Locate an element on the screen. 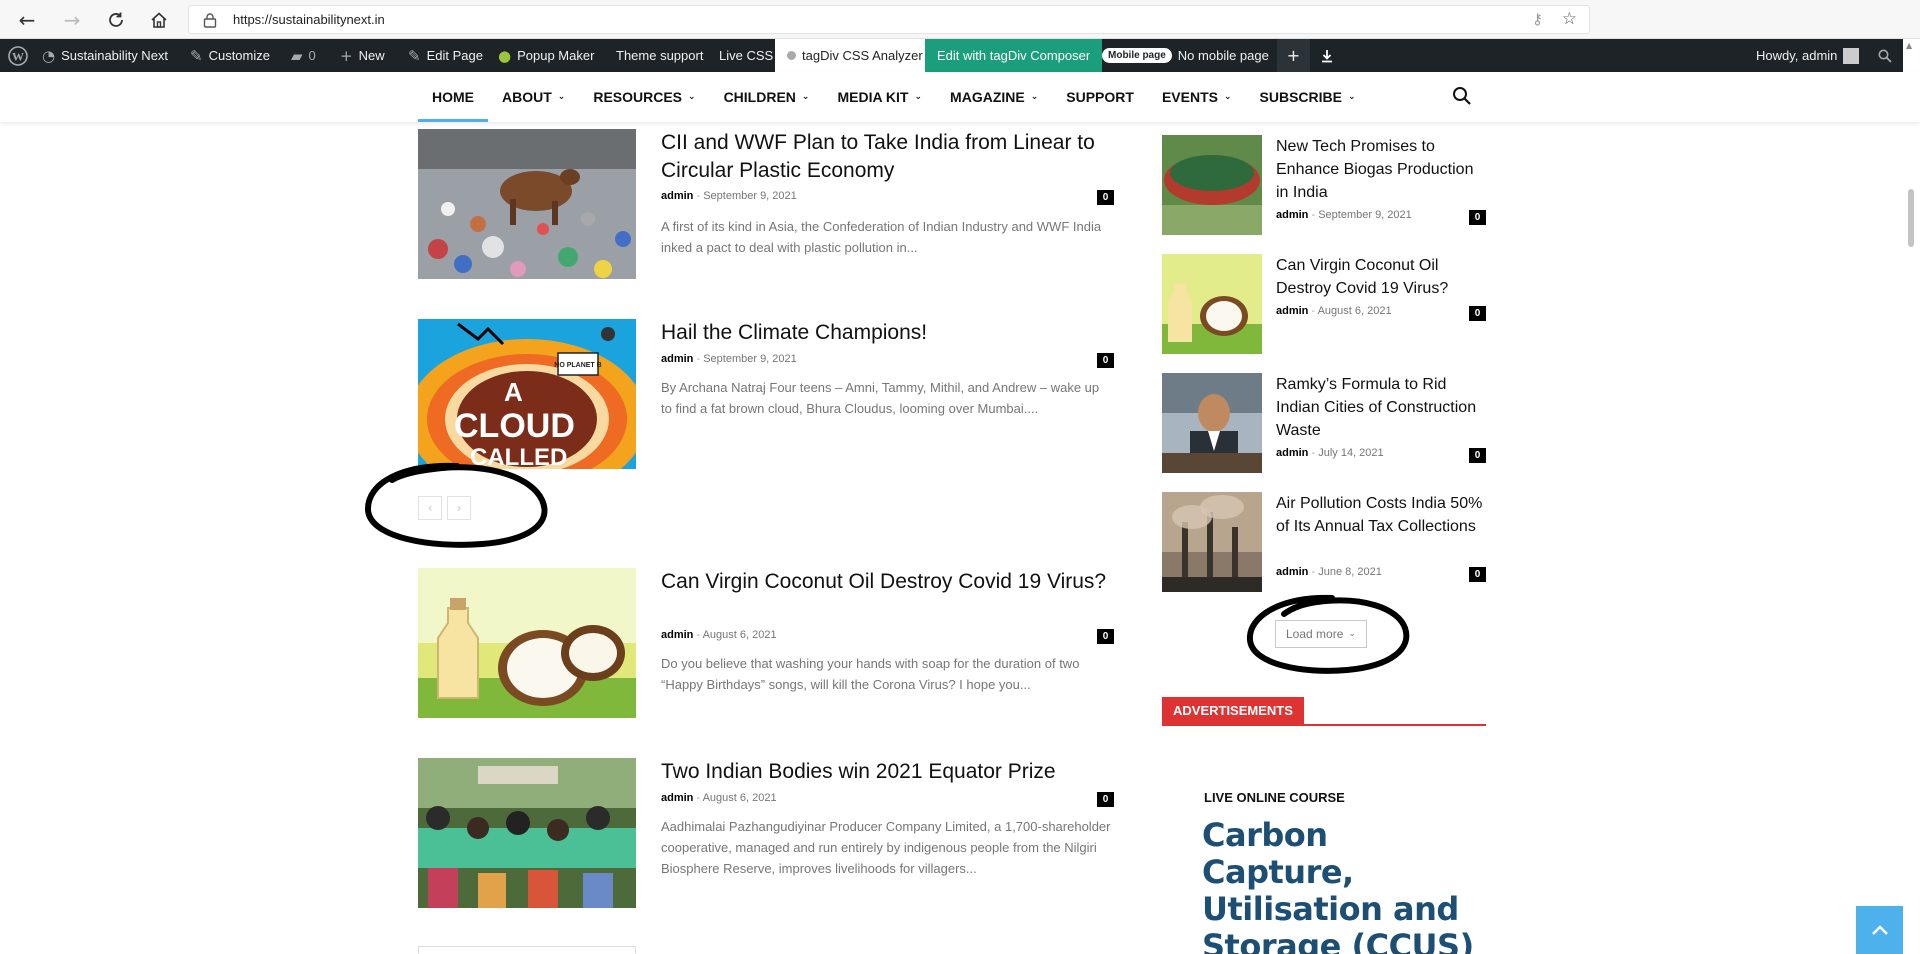 The width and height of the screenshot is (1920, 954). add-plus-icon: + is located at coordinates (1293, 55).